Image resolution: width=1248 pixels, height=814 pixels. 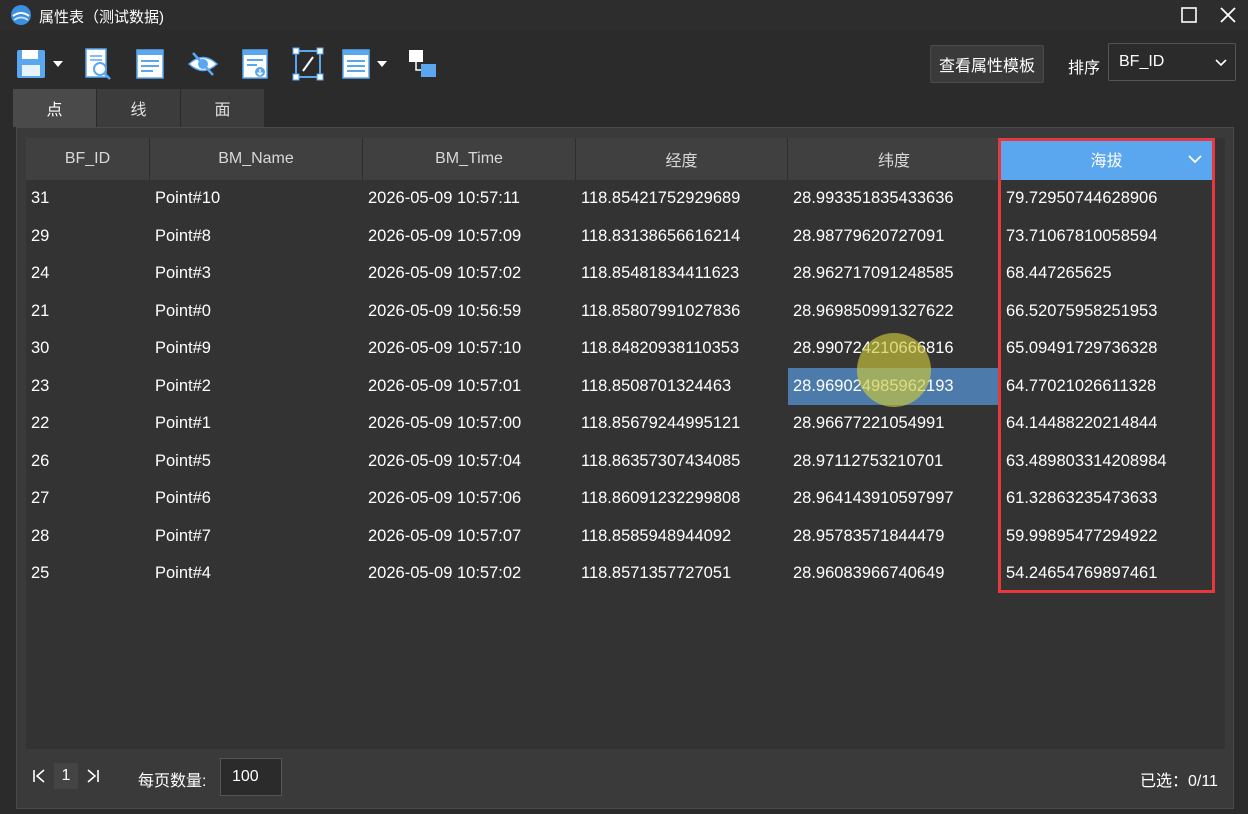 What do you see at coordinates (682, 387) in the screenshot?
I see `table-cell-longitude: 118.8508701324463` at bounding box center [682, 387].